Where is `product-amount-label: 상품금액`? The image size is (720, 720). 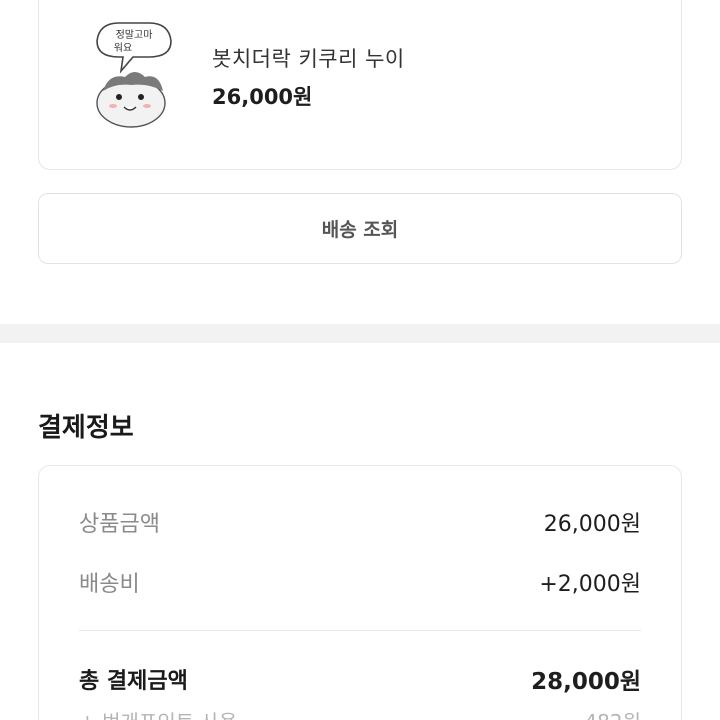
product-amount-label: 상품금액 is located at coordinates (119, 524).